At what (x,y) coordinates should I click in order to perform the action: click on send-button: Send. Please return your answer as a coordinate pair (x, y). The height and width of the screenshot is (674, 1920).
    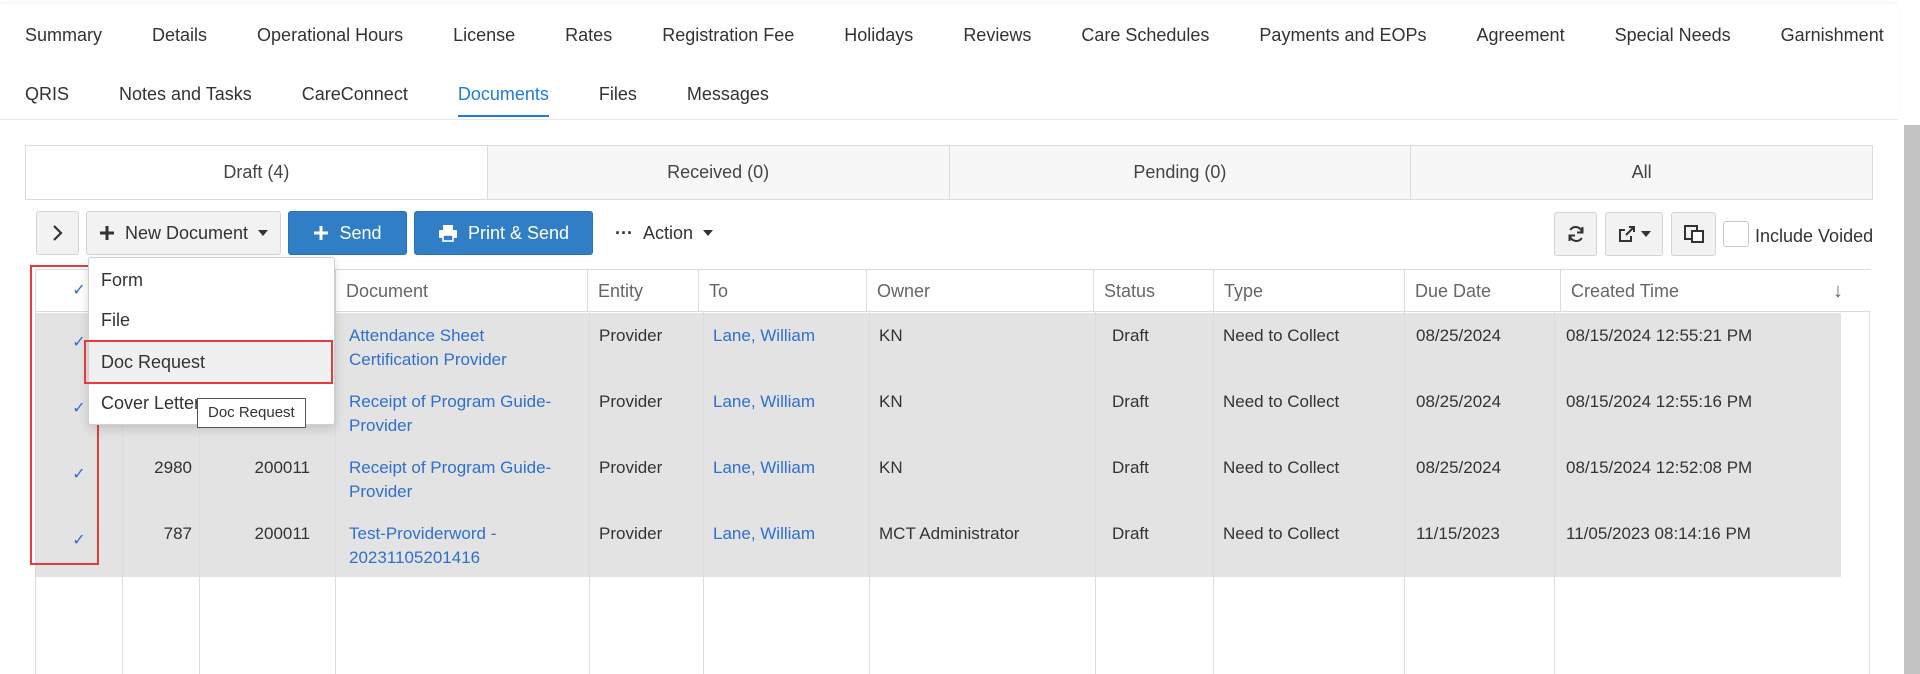
    Looking at the image, I should click on (347, 233).